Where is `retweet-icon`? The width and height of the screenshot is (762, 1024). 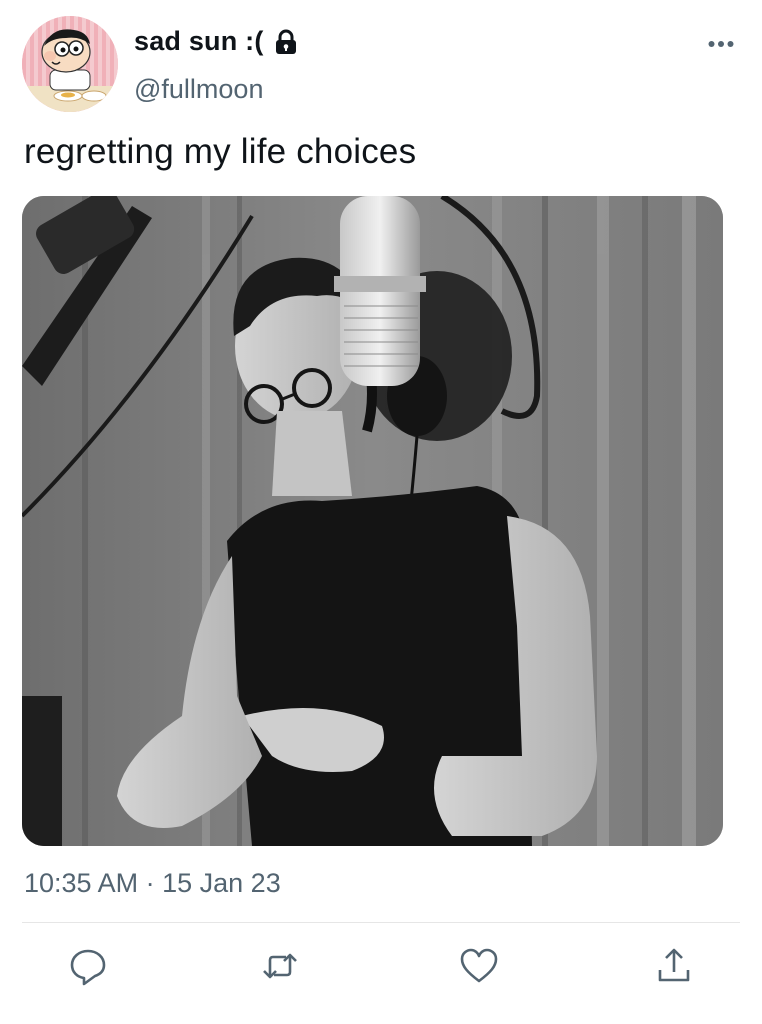
retweet-icon is located at coordinates (280, 966).